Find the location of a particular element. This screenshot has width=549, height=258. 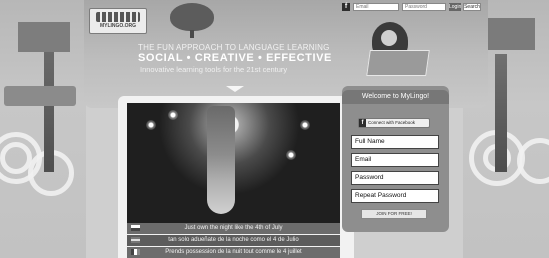

full-name-field: Full Name is located at coordinates (395, 142).